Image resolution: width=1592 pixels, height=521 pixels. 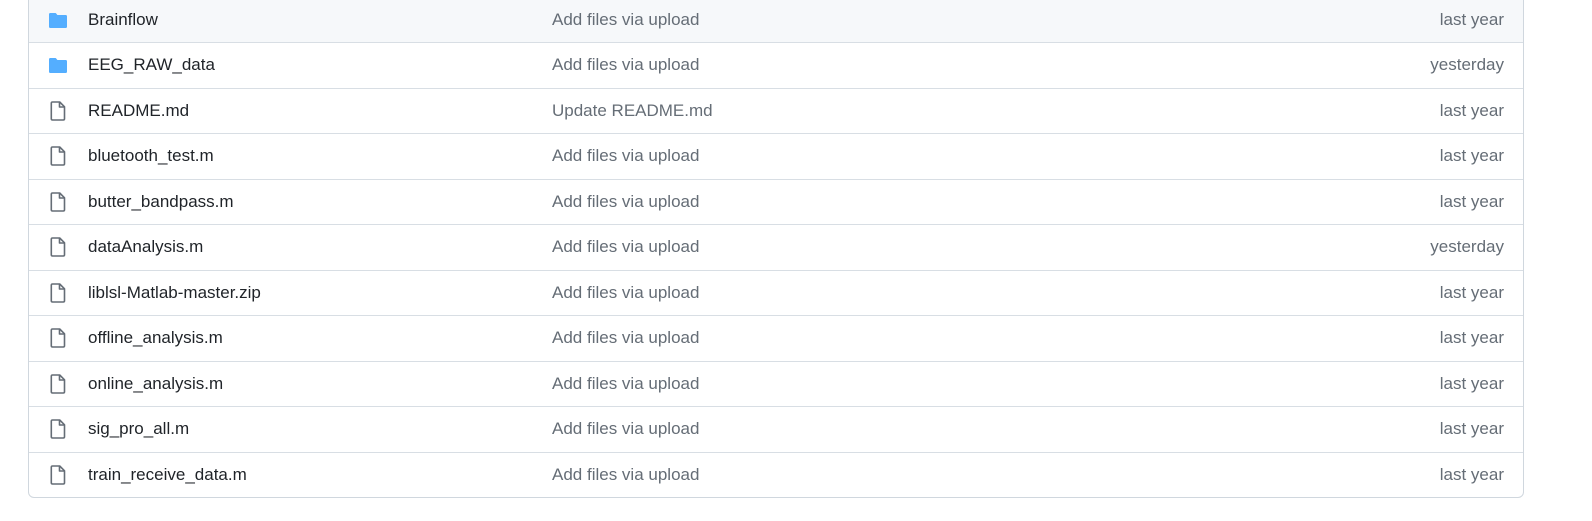 I want to click on file-name-link: EEG_RAW_data, so click(x=151, y=65).